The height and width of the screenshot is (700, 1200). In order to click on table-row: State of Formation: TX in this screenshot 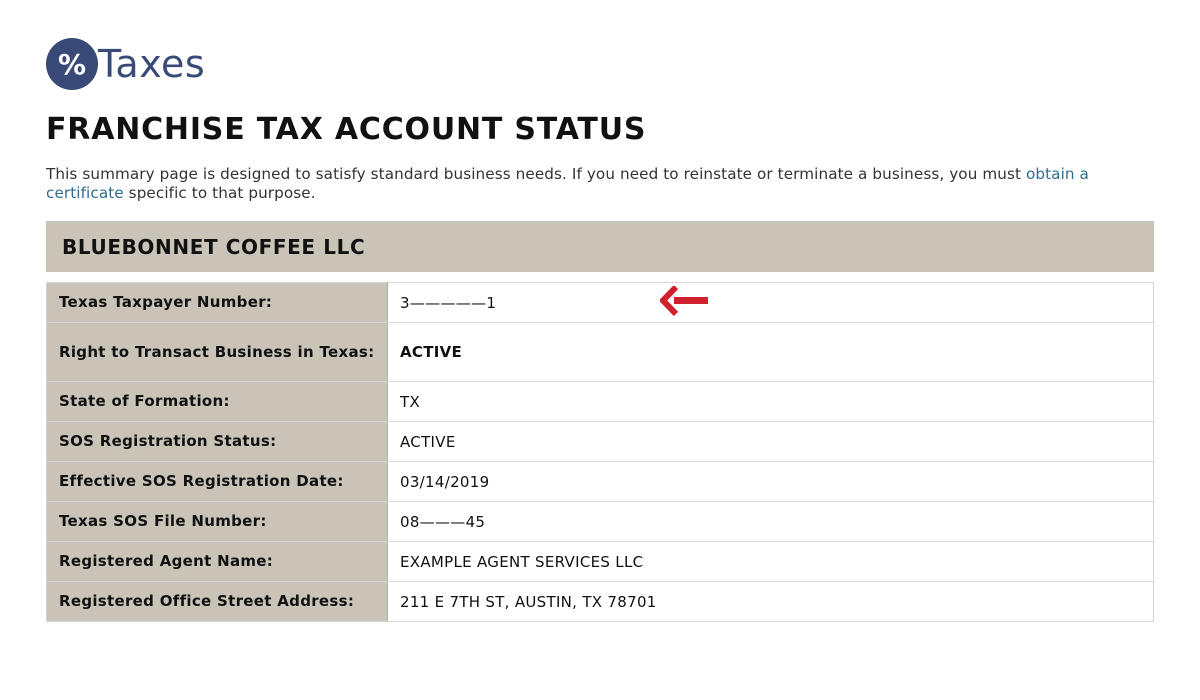, I will do `click(600, 401)`.